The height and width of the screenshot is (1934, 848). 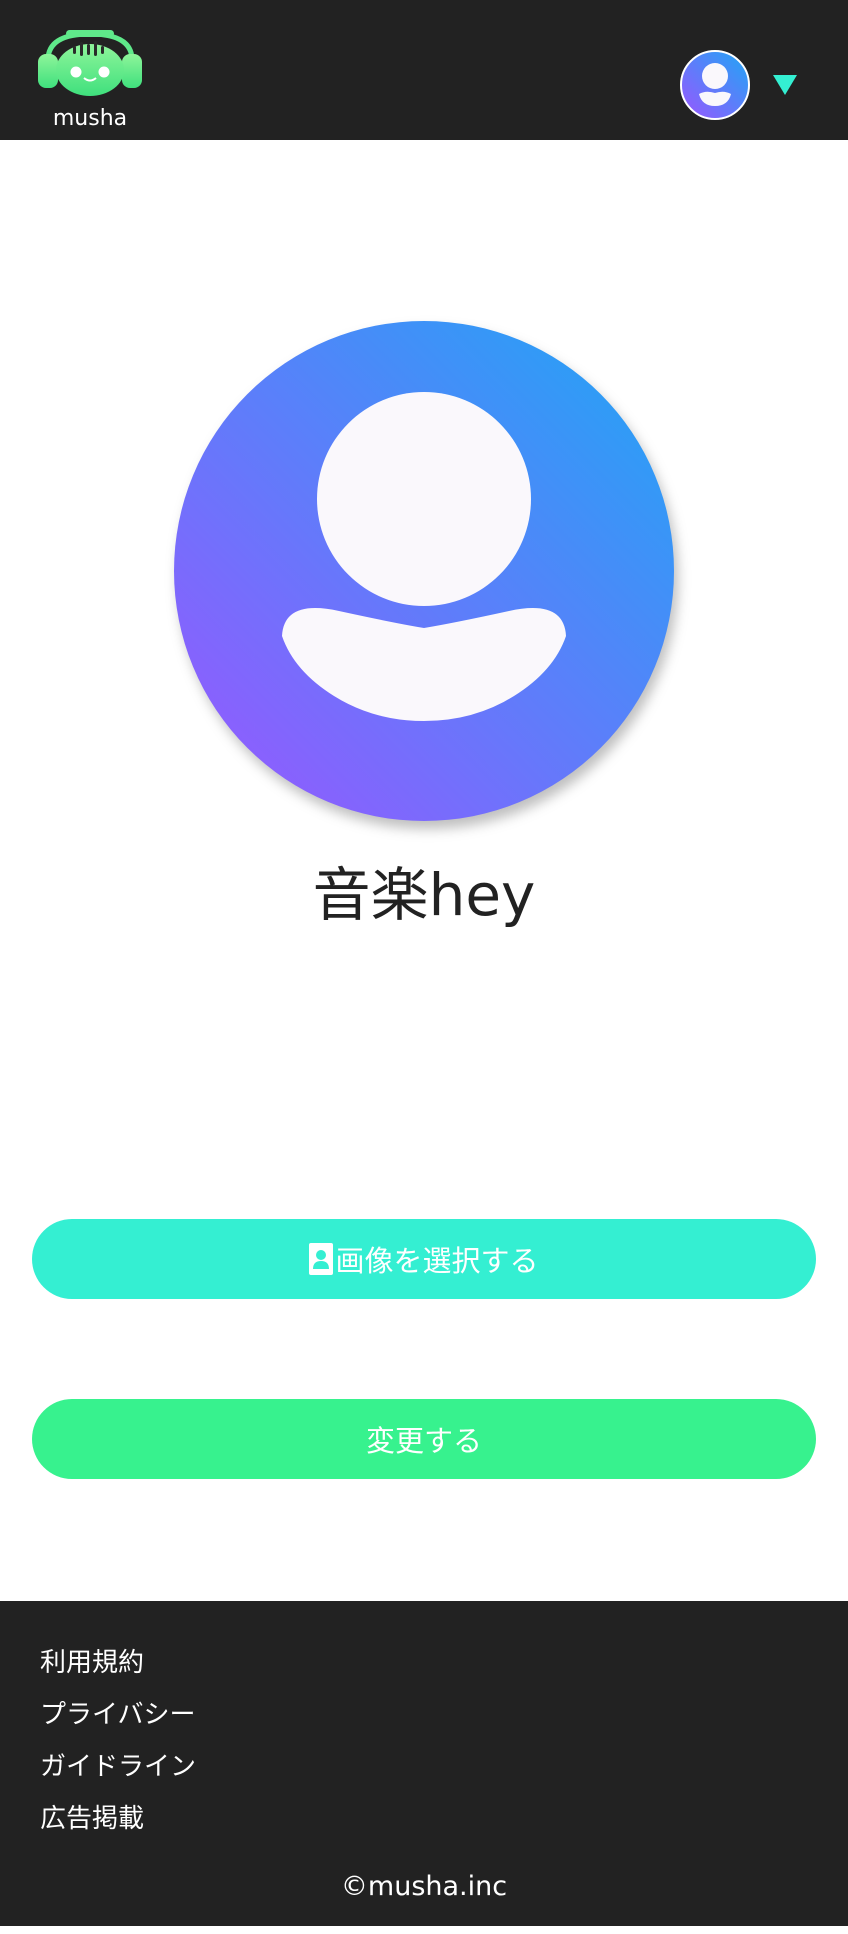 What do you see at coordinates (424, 1886) in the screenshot?
I see `copyright: ©musha.inc` at bounding box center [424, 1886].